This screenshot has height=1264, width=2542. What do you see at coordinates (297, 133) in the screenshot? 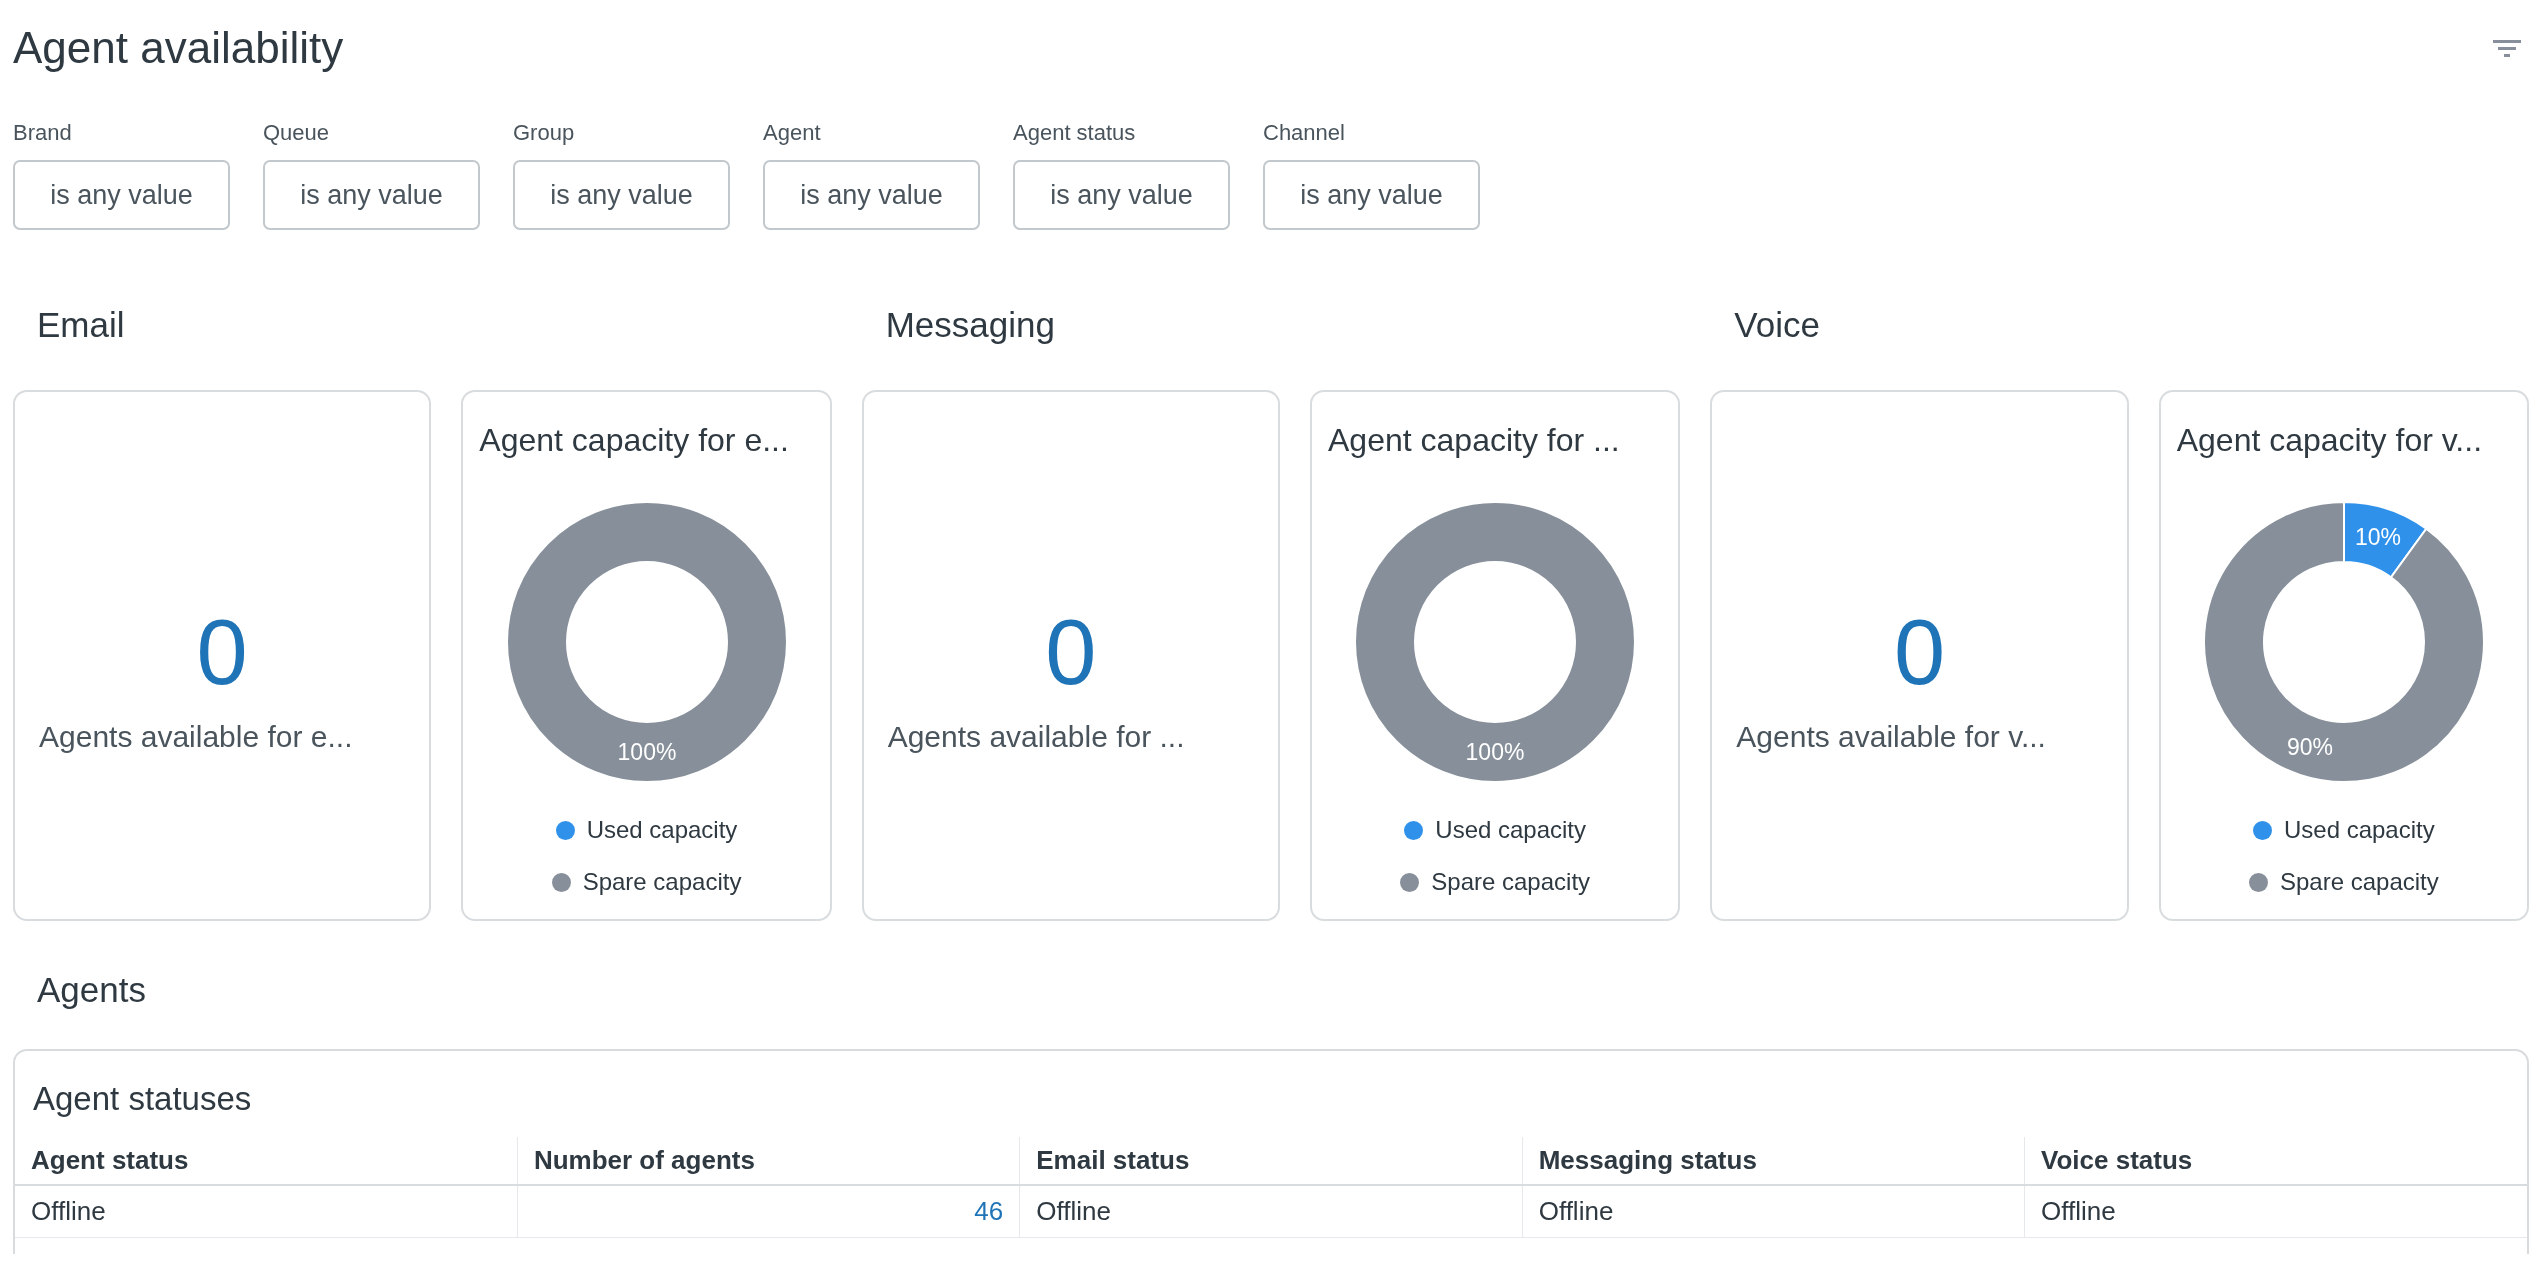
I see `filter-label: Queue` at bounding box center [297, 133].